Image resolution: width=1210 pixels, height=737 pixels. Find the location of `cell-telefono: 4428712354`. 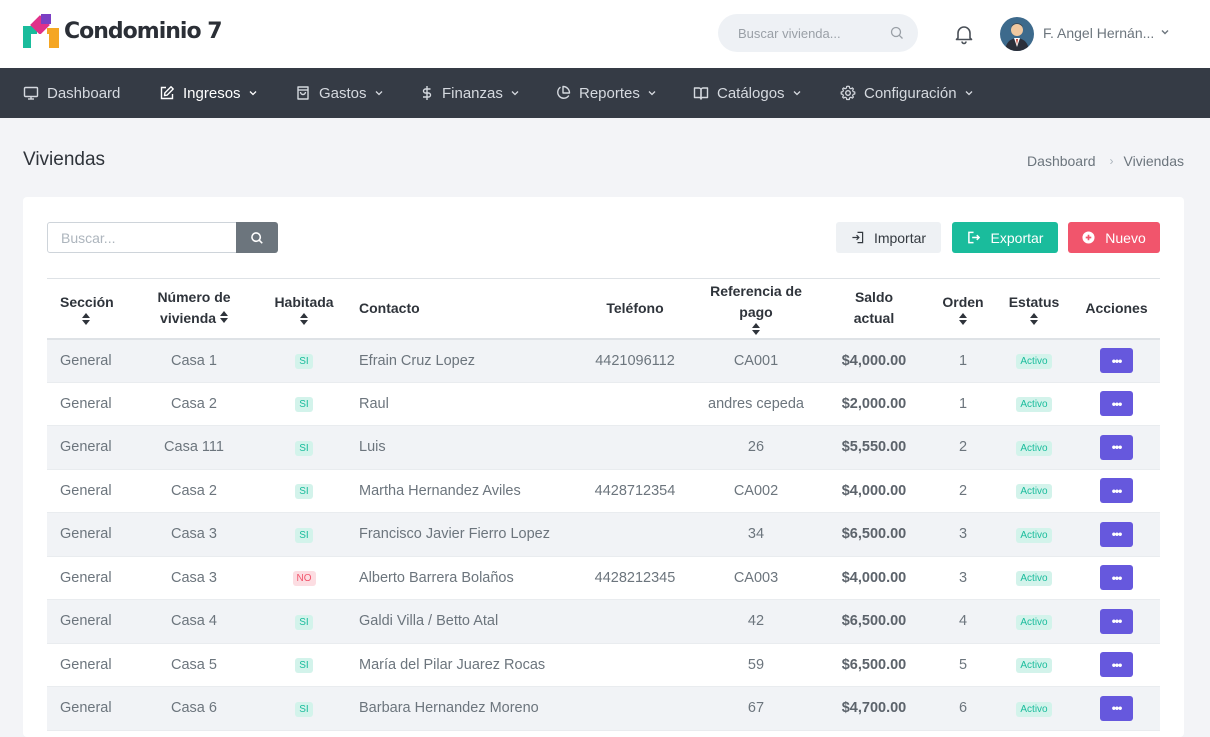

cell-telefono: 4428712354 is located at coordinates (635, 490).